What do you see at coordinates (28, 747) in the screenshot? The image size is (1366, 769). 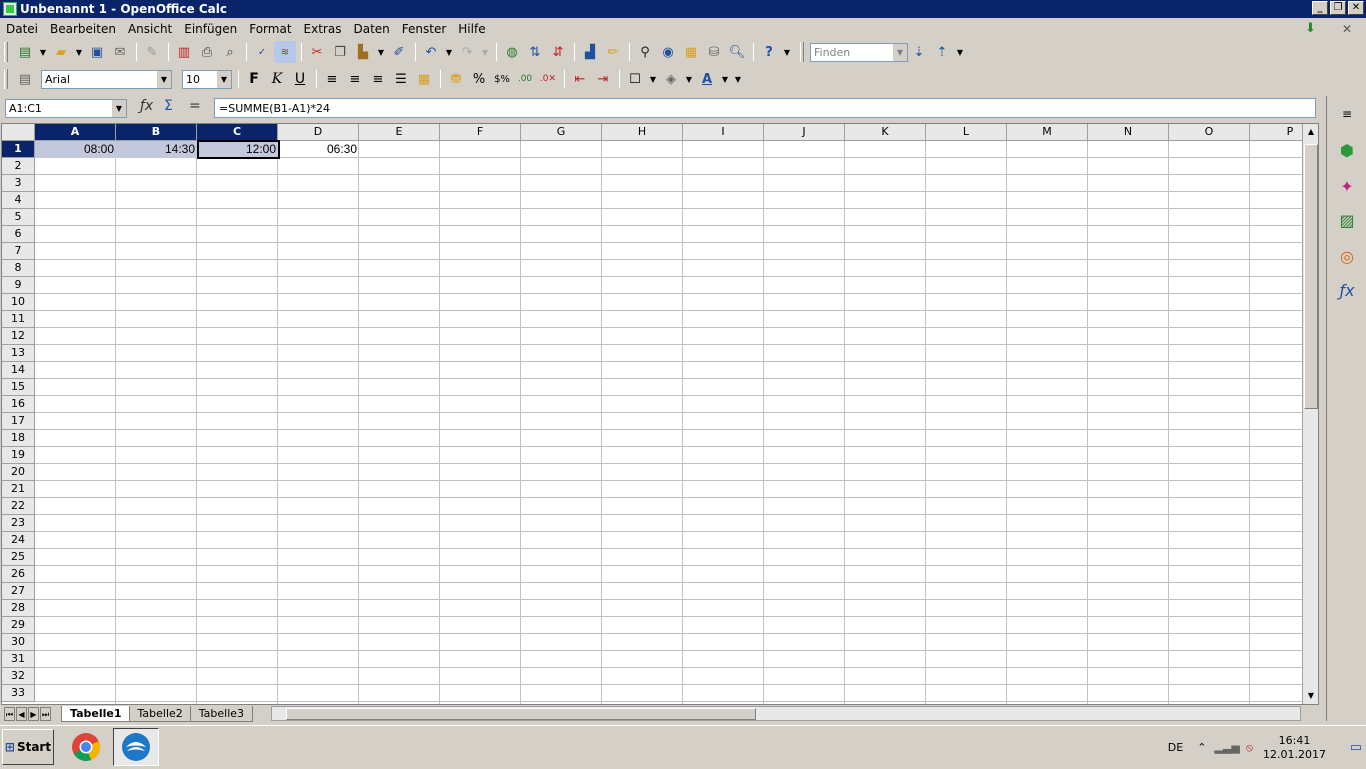 I see `start-button: ⊞ Start` at bounding box center [28, 747].